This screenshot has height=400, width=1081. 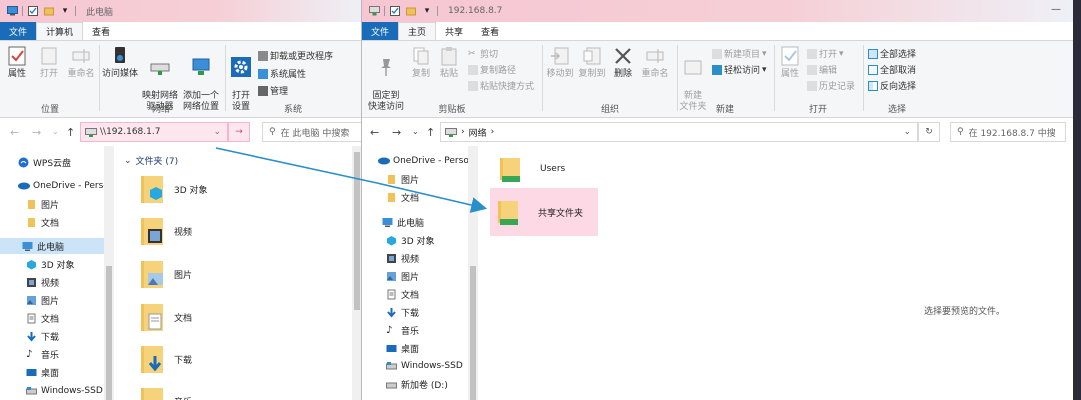 What do you see at coordinates (449, 62) in the screenshot?
I see `paste-button: 粘贴` at bounding box center [449, 62].